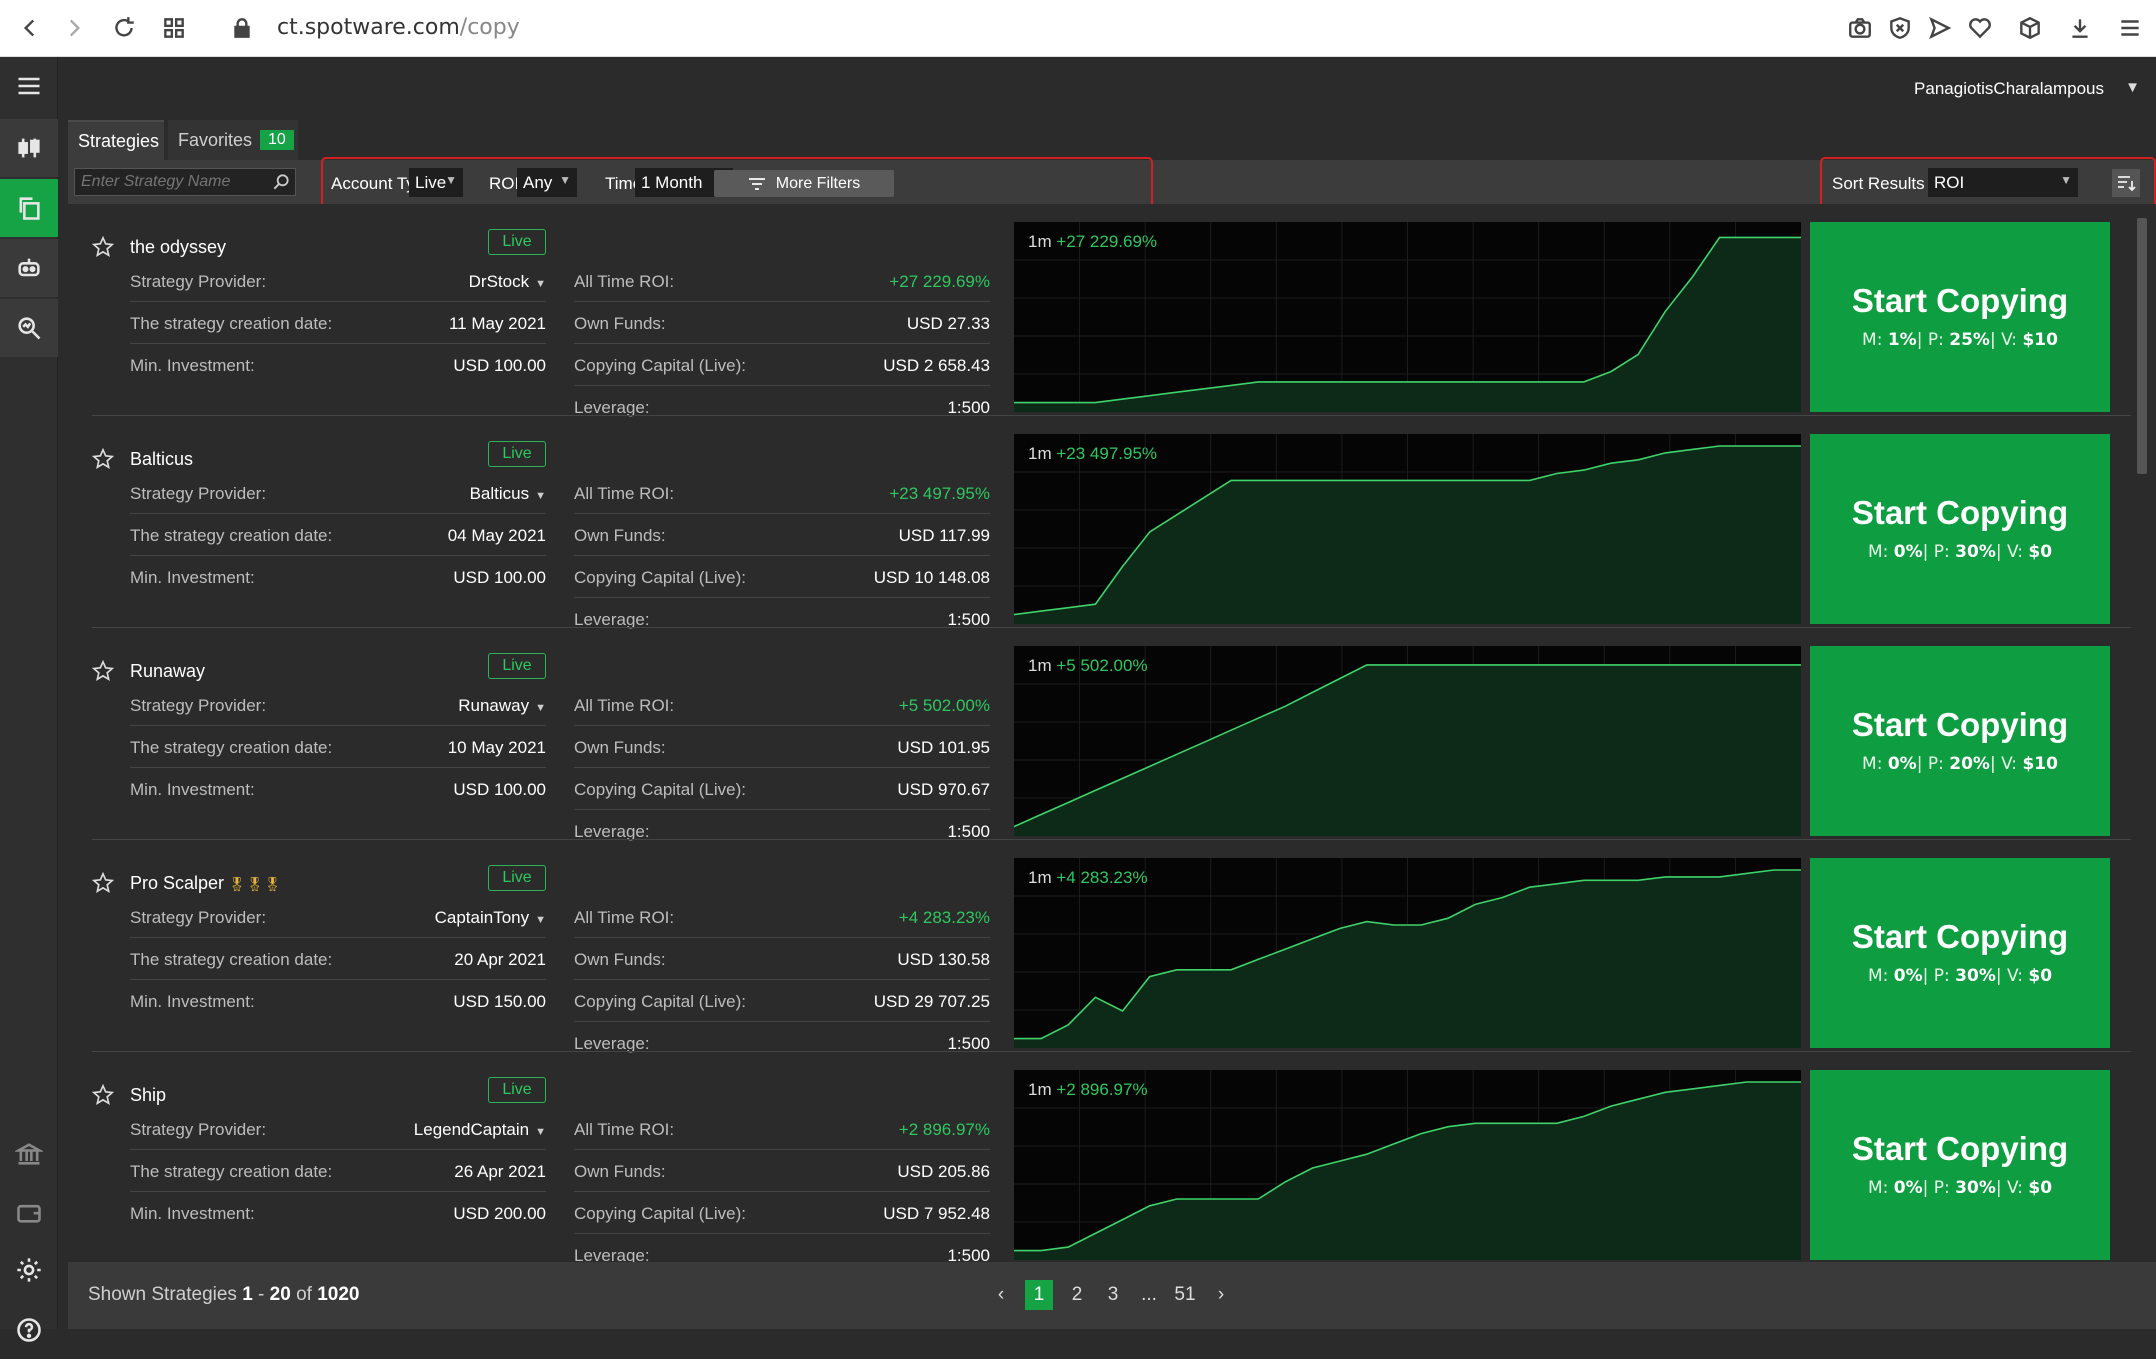 The image size is (2156, 1359). Describe the element at coordinates (1407, 317) in the screenshot. I see `equity-chart: 1m +27 229.69%` at that location.